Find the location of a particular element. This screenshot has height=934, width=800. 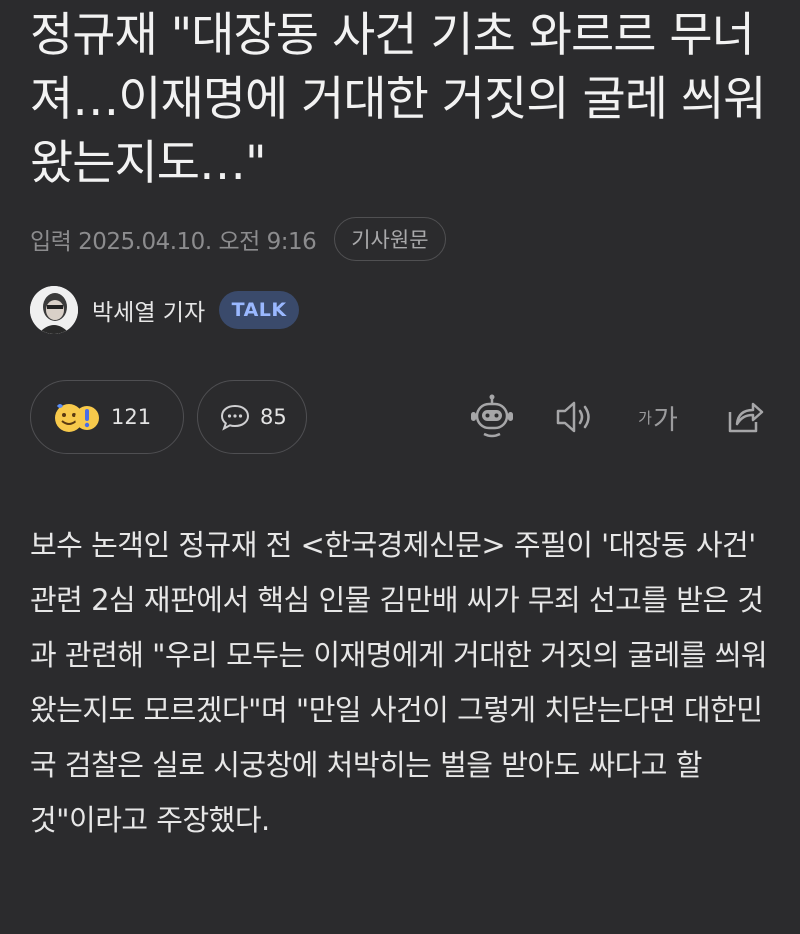

font-size-small-glyph: 가 is located at coordinates (645, 417).